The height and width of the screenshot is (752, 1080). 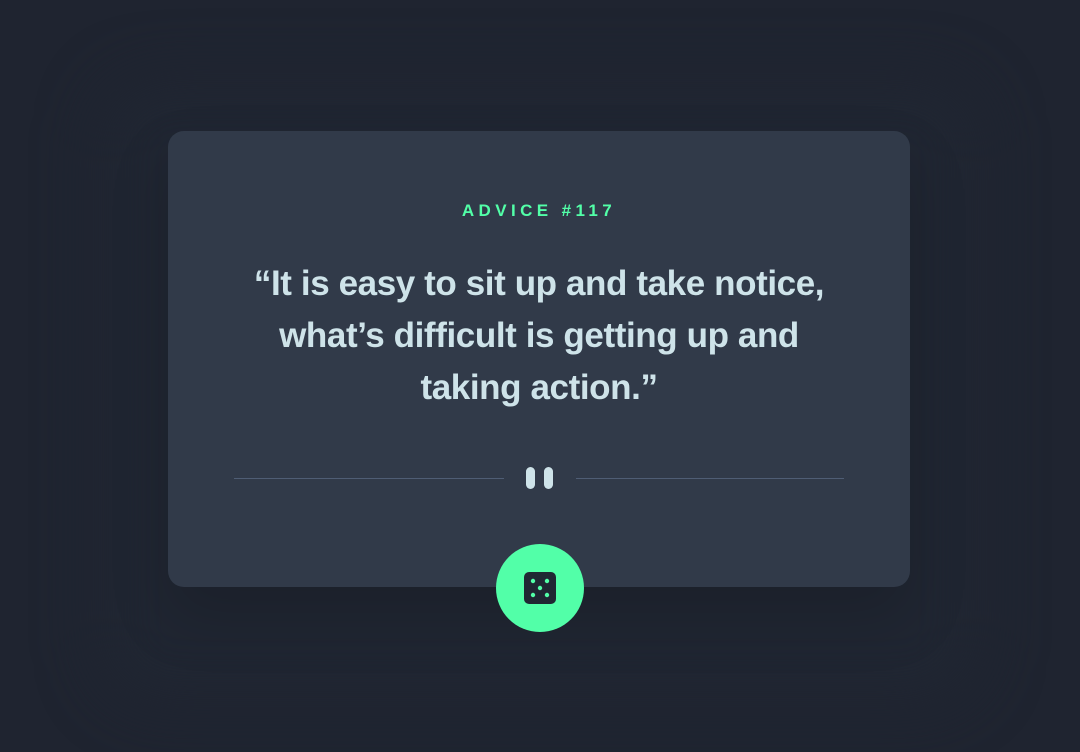 What do you see at coordinates (548, 478) in the screenshot?
I see `pause-bar-right` at bounding box center [548, 478].